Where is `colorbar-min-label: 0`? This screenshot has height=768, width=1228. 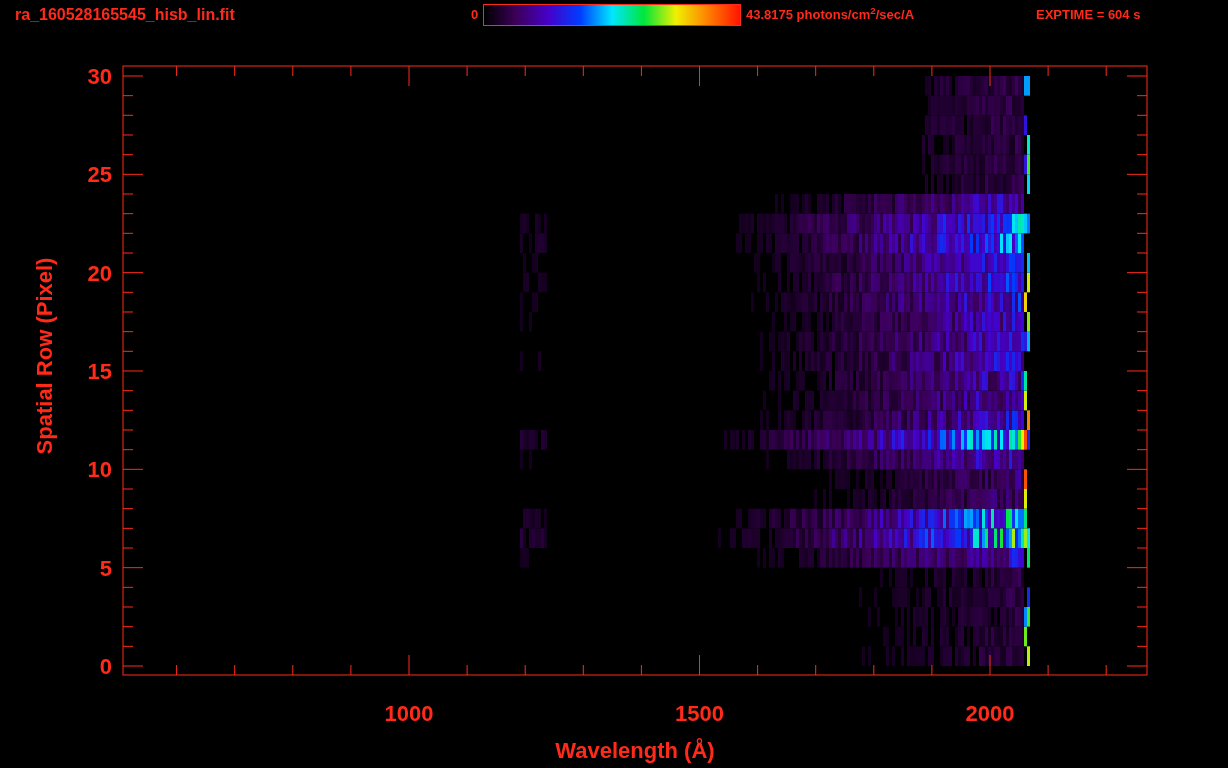 colorbar-min-label: 0 is located at coordinates (475, 15).